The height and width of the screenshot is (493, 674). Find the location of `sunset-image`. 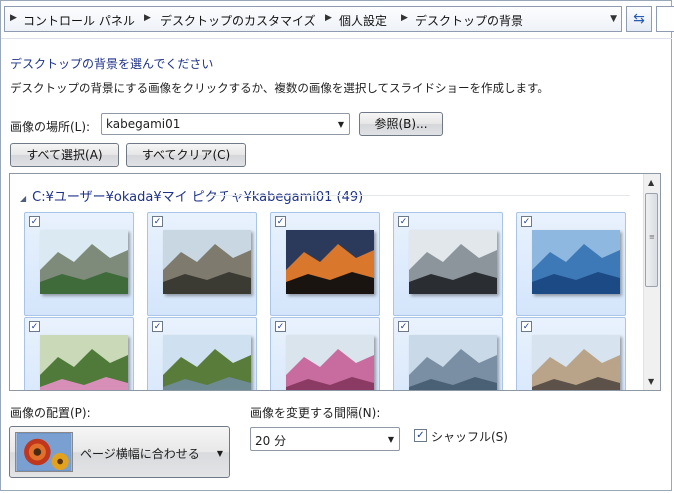

sunset-image is located at coordinates (330, 262).